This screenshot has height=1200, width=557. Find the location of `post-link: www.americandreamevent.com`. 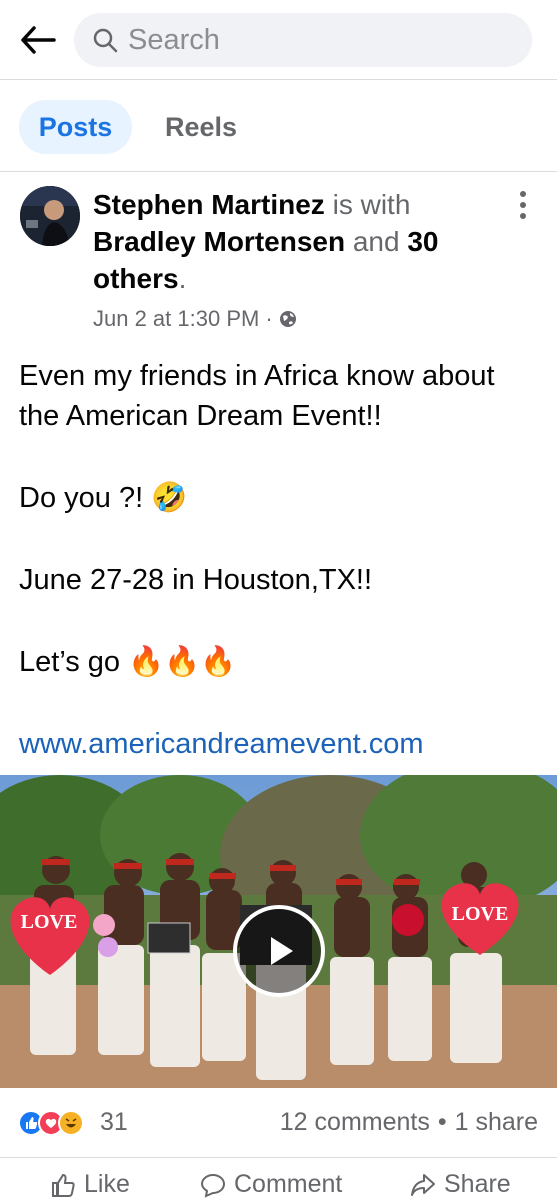

post-link: www.americandreamevent.com is located at coordinates (221, 744).